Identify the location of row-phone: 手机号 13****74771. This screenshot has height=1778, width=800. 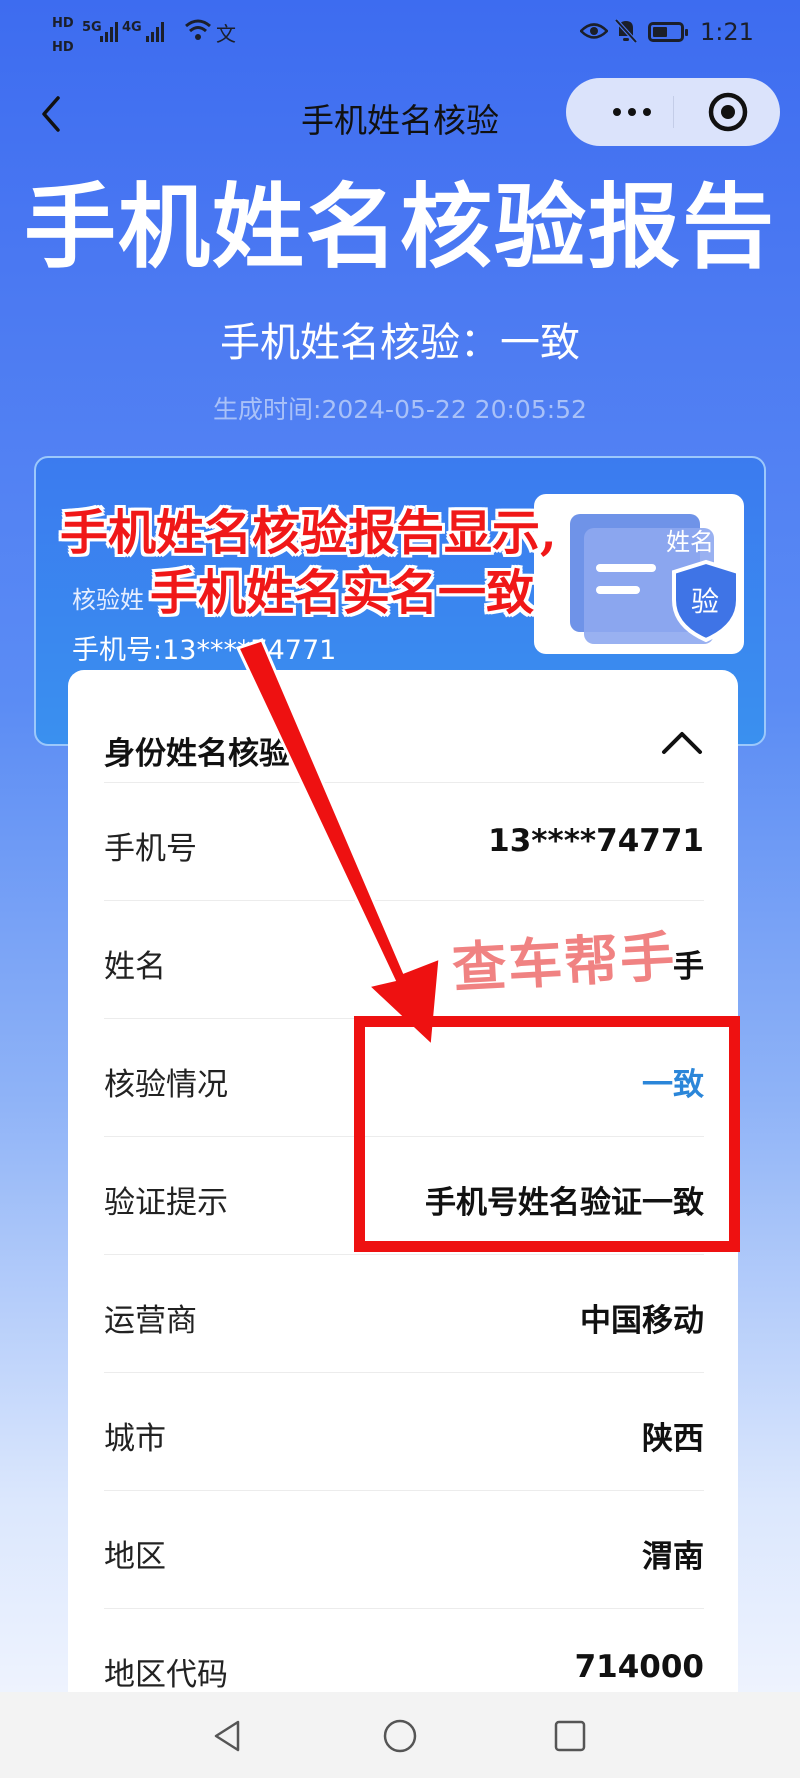
(404, 841).